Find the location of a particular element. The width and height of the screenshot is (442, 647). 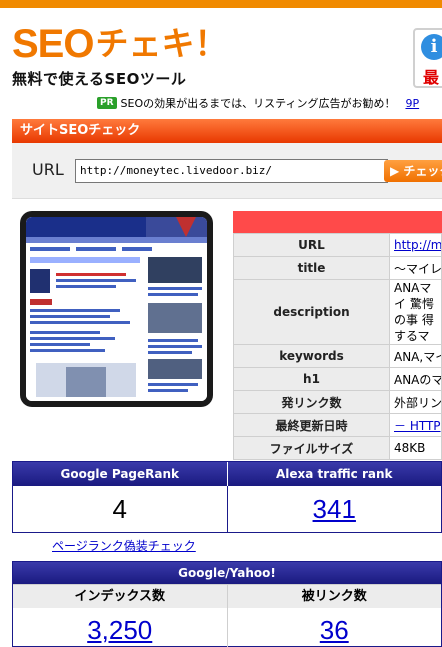

logo-seo-text: SEO is located at coordinates (53, 44).